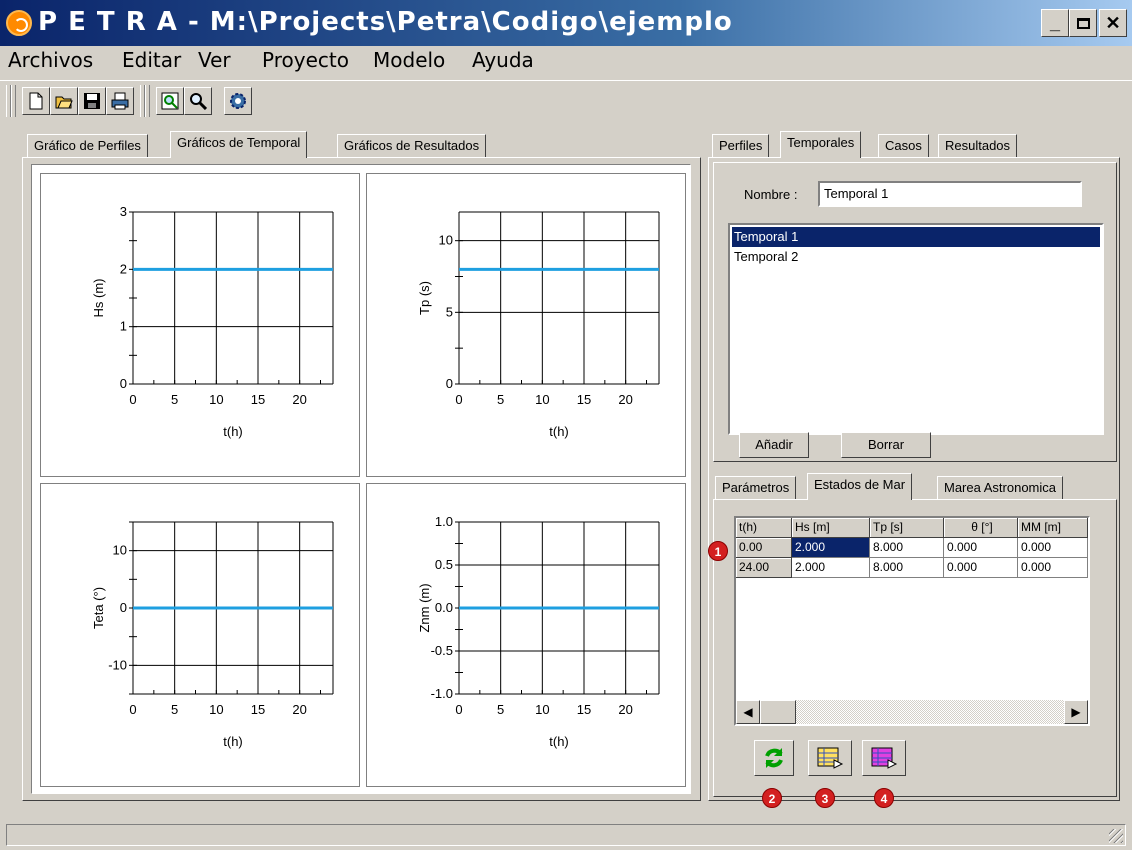 This screenshot has height=850, width=1132. Describe the element at coordinates (831, 528) in the screenshot. I see `grid-header: Hs [m]` at that location.